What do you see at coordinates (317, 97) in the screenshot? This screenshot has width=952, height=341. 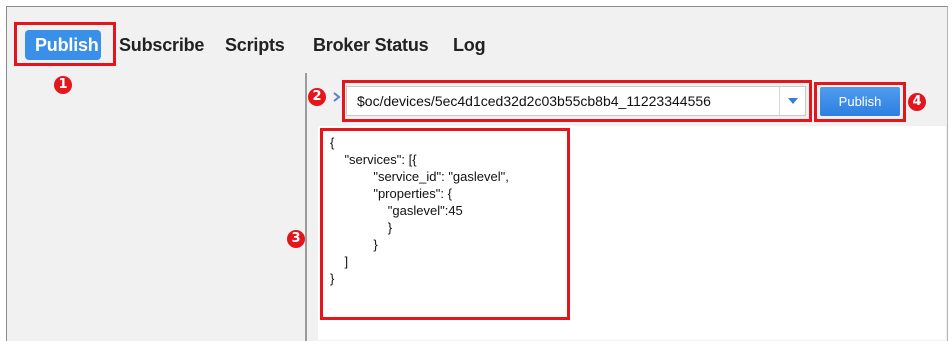 I see `annotation-badge-2: 2` at bounding box center [317, 97].